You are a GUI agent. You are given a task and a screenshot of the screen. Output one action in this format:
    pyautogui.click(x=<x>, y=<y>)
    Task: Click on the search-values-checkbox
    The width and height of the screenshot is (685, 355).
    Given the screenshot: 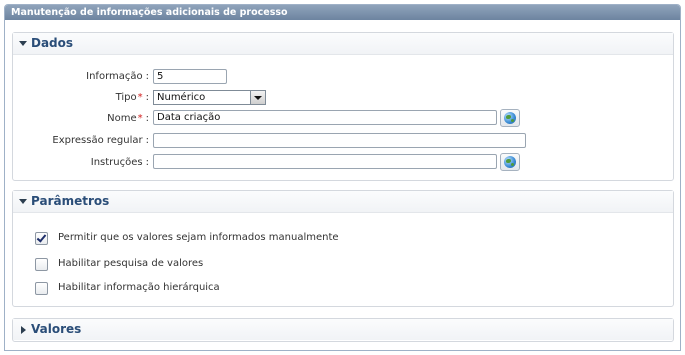 What is the action you would take?
    pyautogui.click(x=41, y=264)
    